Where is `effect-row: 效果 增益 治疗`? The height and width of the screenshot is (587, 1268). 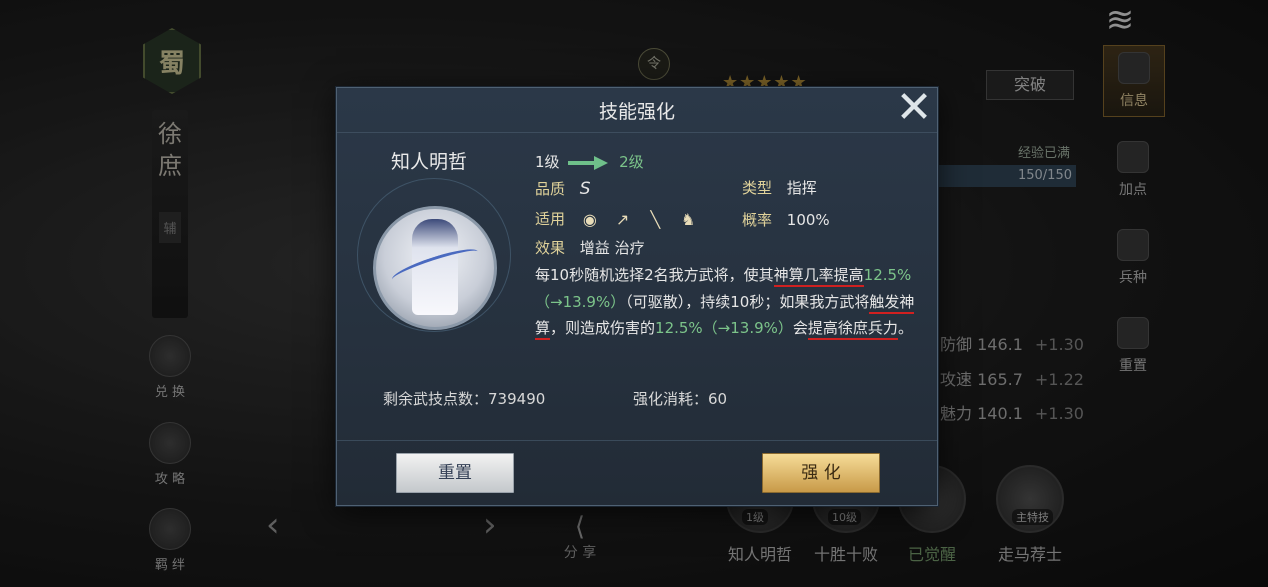 effect-row: 效果 增益 治疗 is located at coordinates (590, 247).